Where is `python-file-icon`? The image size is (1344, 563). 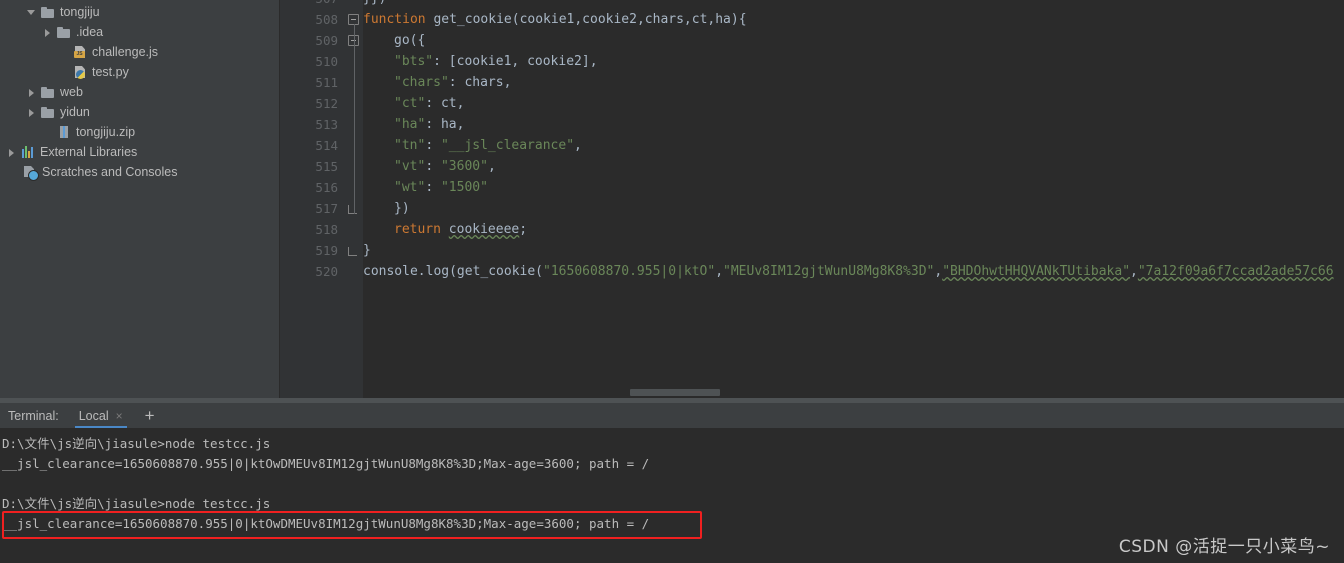 python-file-icon is located at coordinates (80, 72).